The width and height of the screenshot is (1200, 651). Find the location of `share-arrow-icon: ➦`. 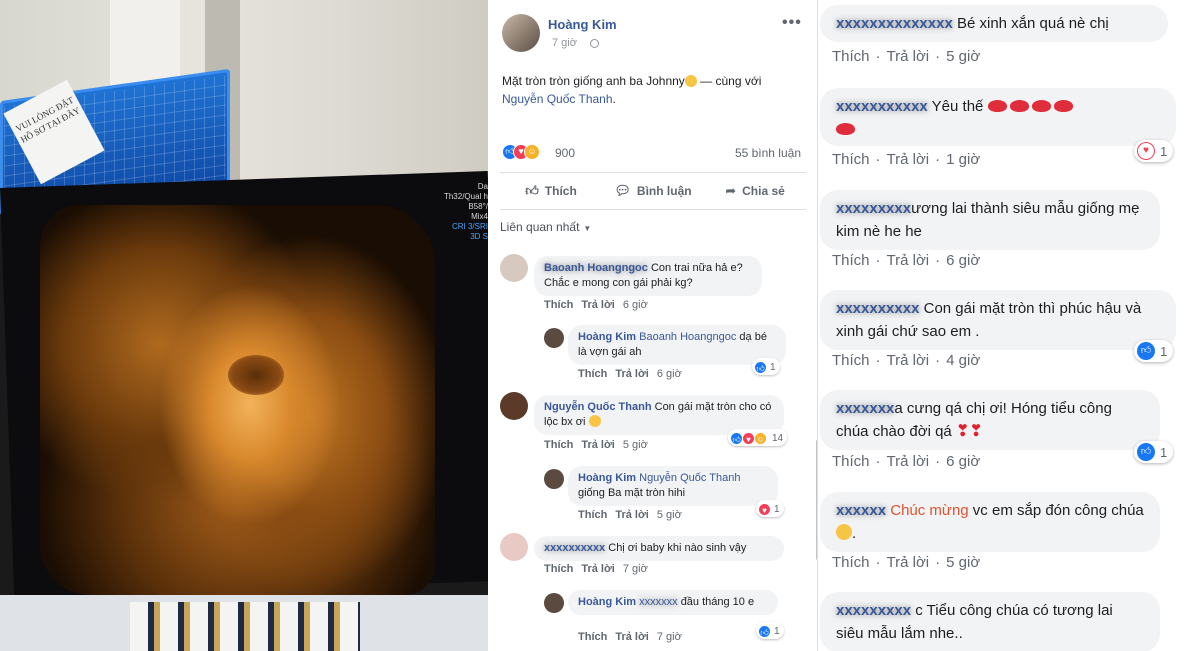

share-arrow-icon: ➦ is located at coordinates (731, 190).